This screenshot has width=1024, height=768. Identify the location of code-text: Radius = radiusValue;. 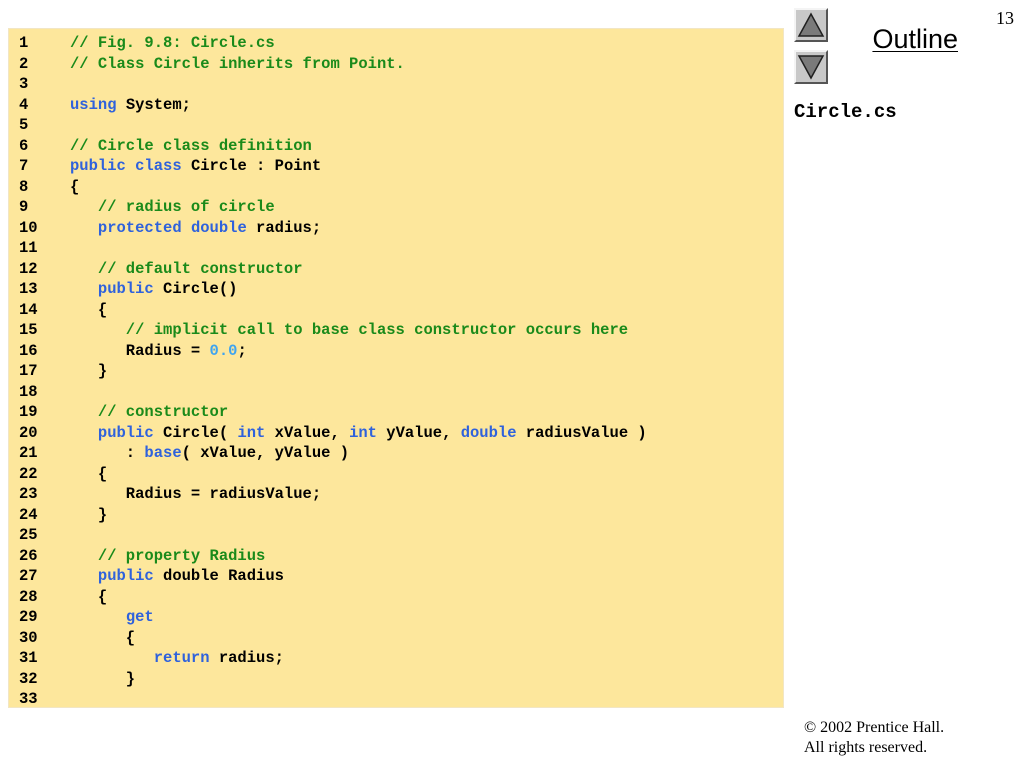
(195, 494).